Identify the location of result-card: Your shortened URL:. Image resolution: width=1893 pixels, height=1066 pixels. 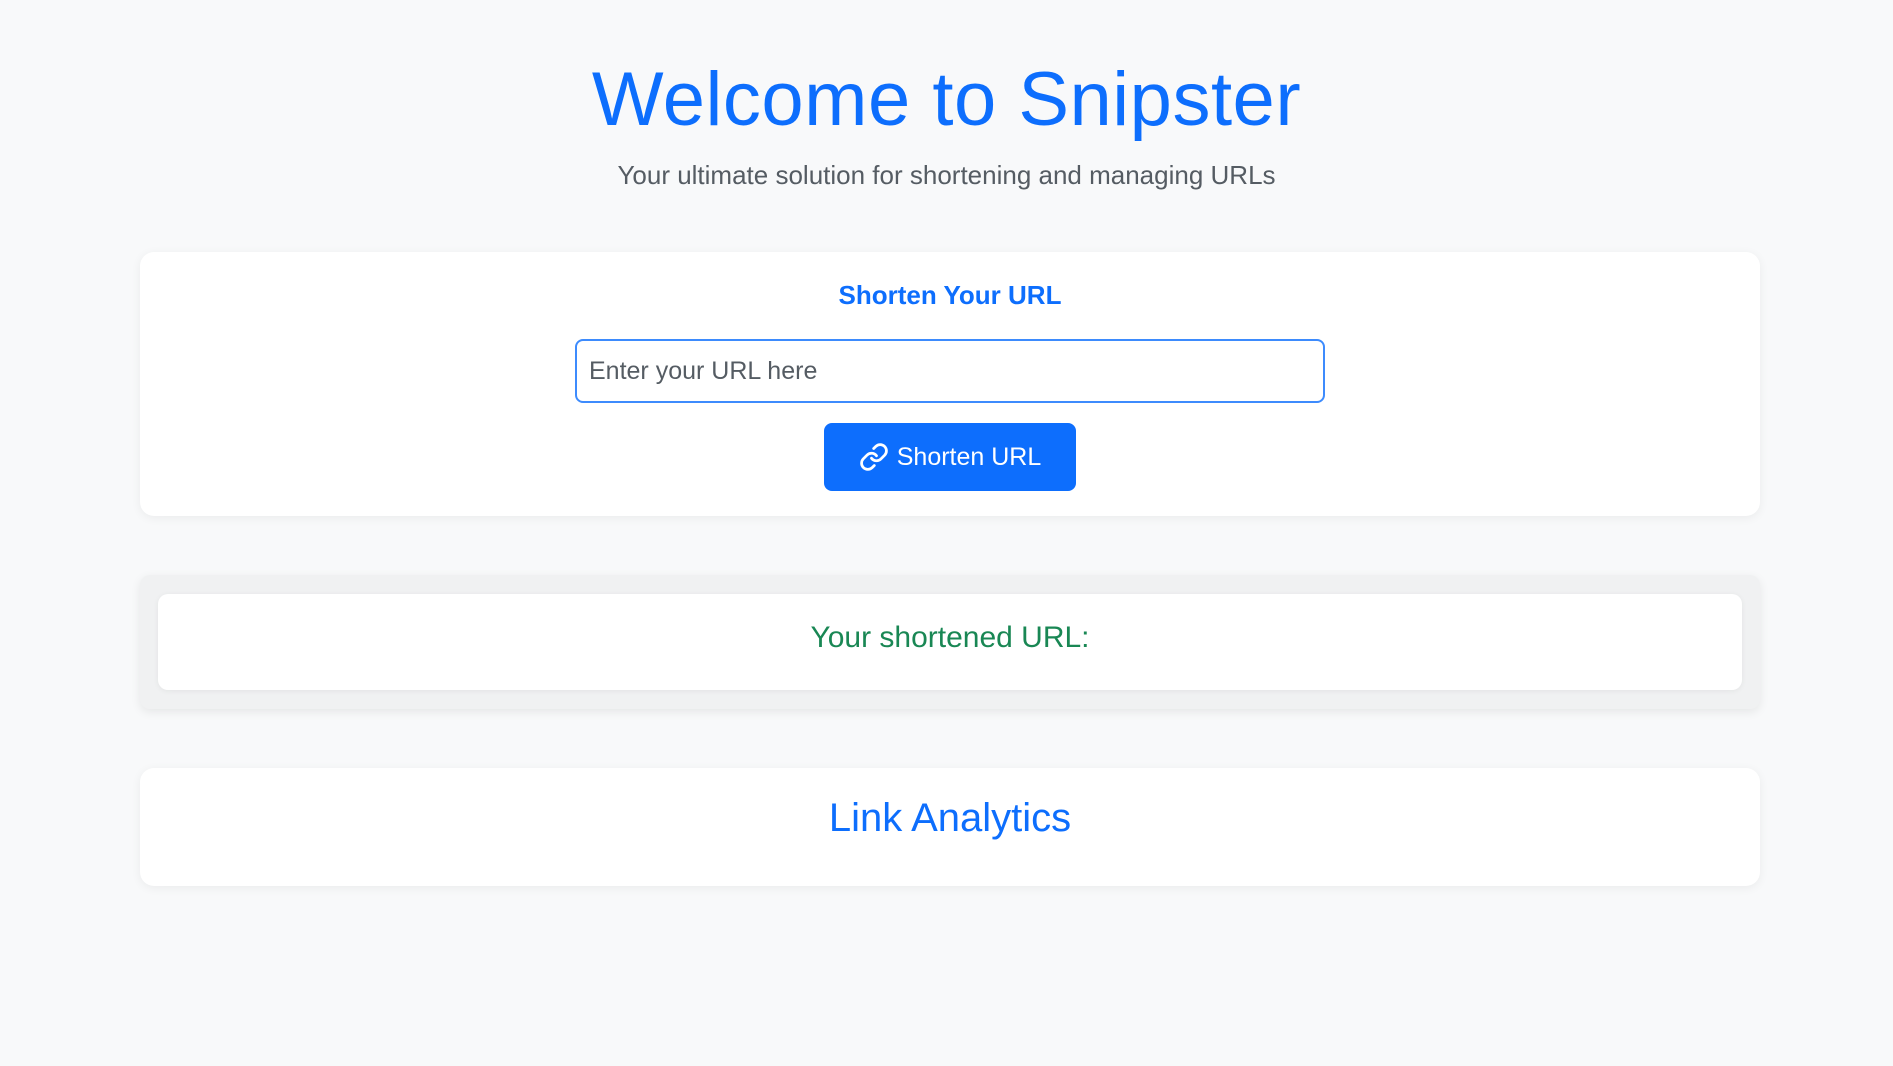
(950, 642).